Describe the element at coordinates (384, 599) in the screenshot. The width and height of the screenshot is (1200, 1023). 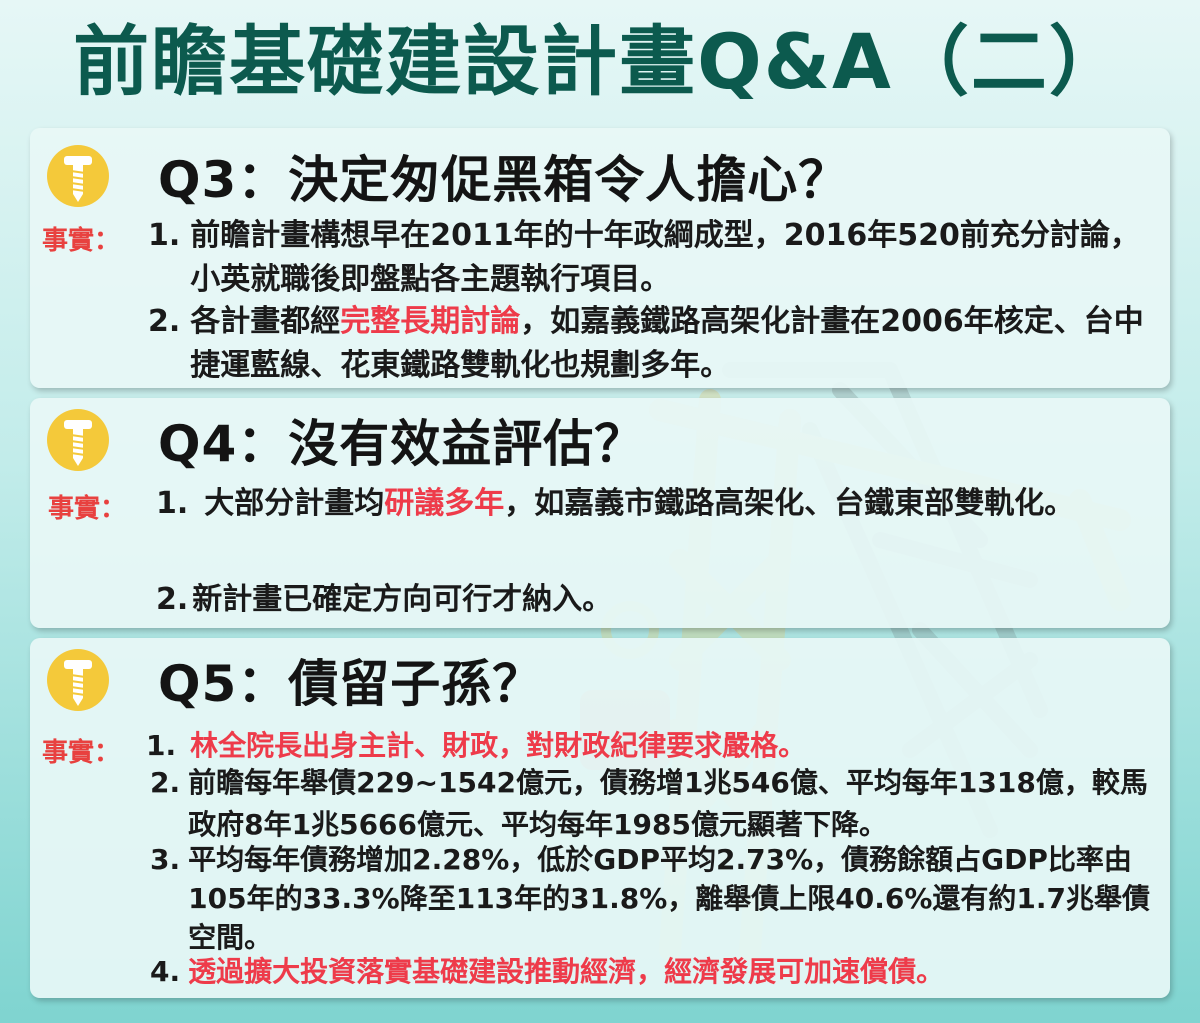
I see `q4-item-2: 2. 新計畫已確定方向可行才納入。` at that location.